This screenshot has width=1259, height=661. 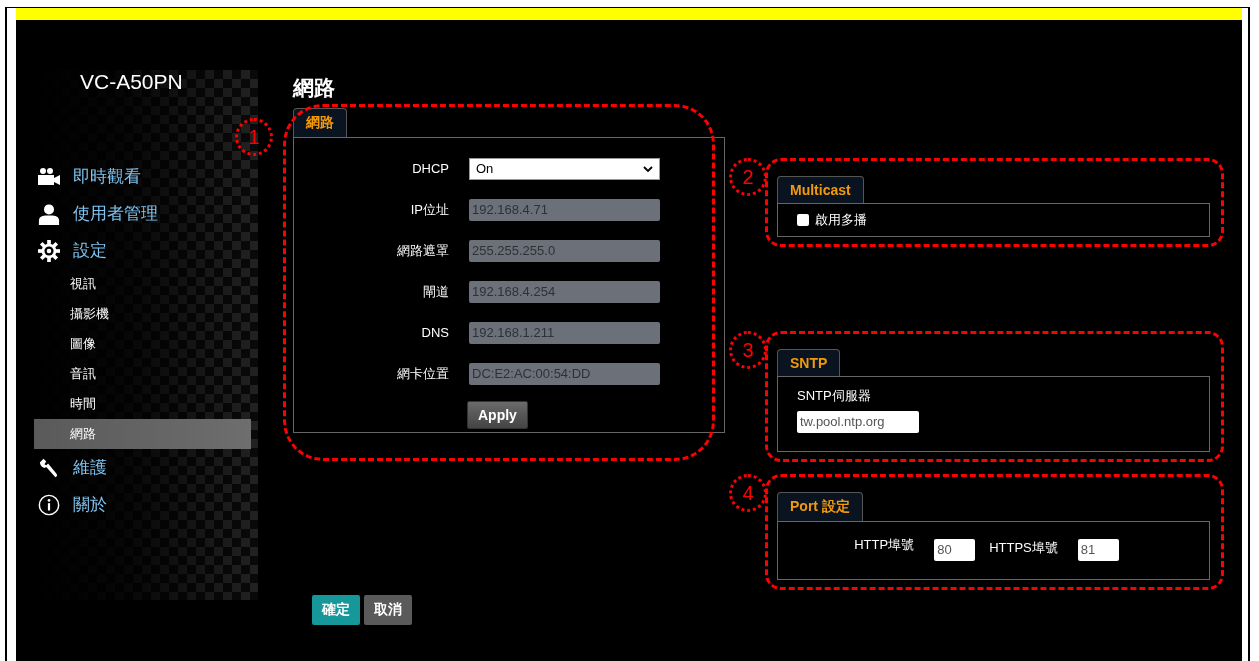 I want to click on apply-button: Apply, so click(x=497, y=414).